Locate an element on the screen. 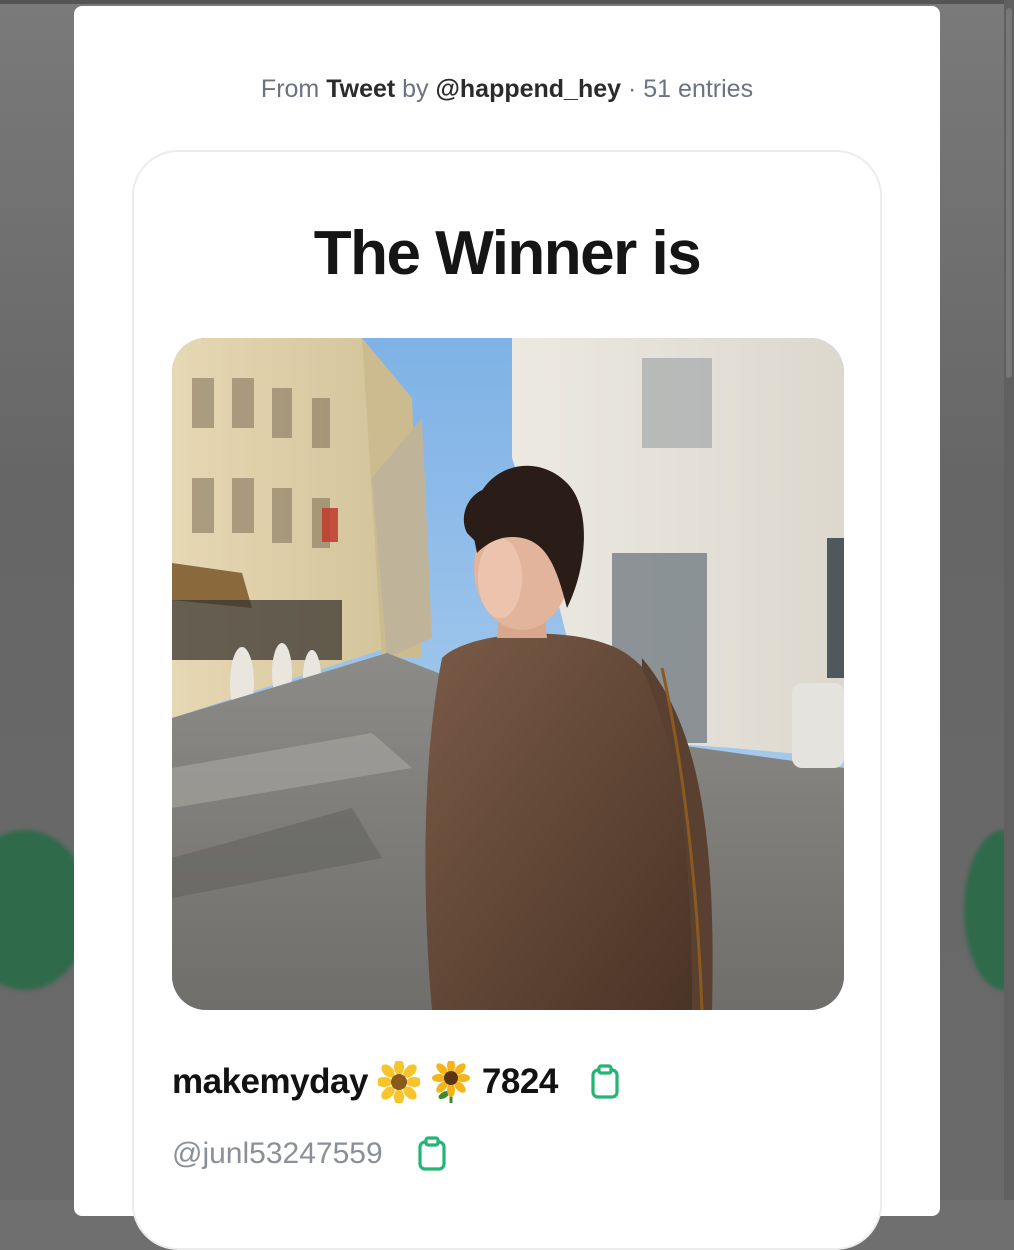 The width and height of the screenshot is (1014, 1250). winner-name-suffix: 7824 is located at coordinates (519, 1081).